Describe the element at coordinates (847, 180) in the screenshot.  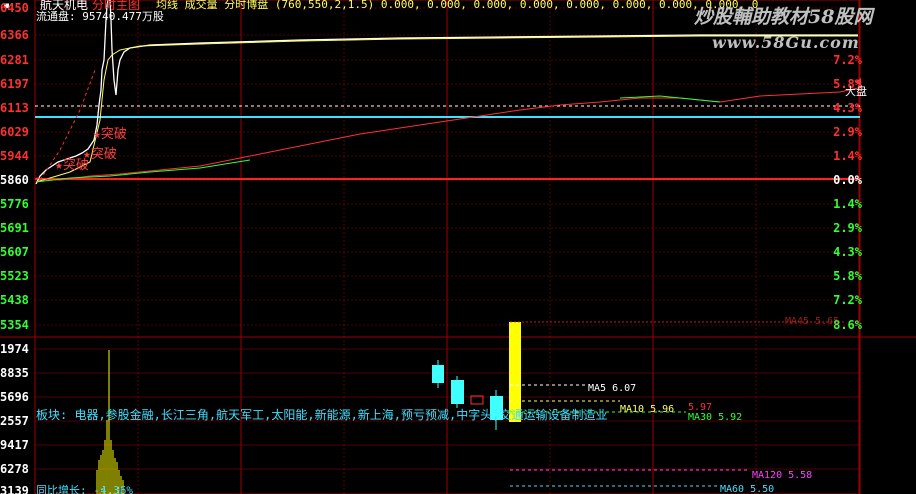
I see `pct-tick: 0.0%` at that location.